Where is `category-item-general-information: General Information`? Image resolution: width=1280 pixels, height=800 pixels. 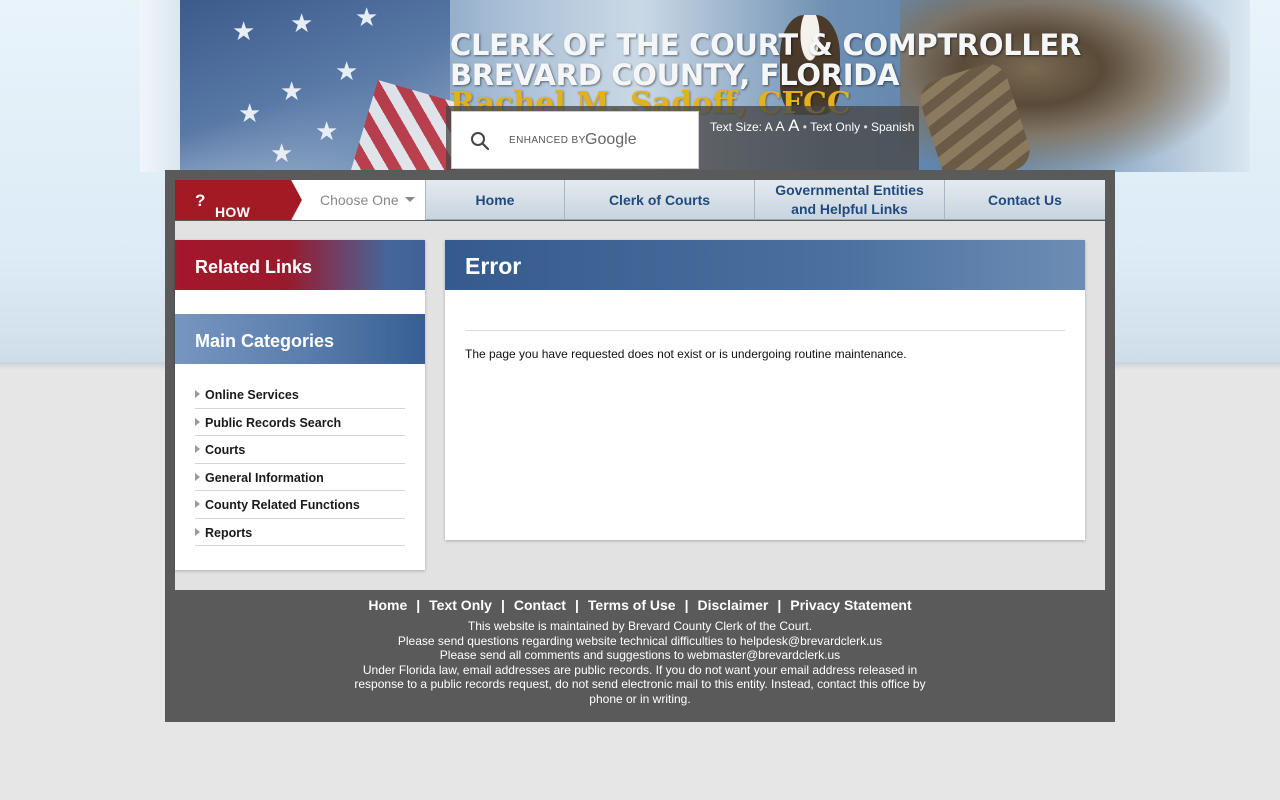
category-item-general-information: General Information is located at coordinates (300, 477).